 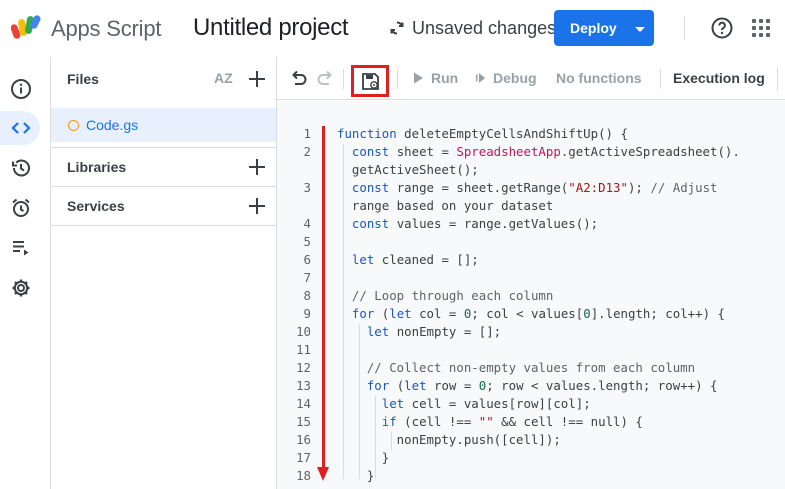 What do you see at coordinates (475, 223) in the screenshot?
I see `code-text: const values = range.getValues();` at bounding box center [475, 223].